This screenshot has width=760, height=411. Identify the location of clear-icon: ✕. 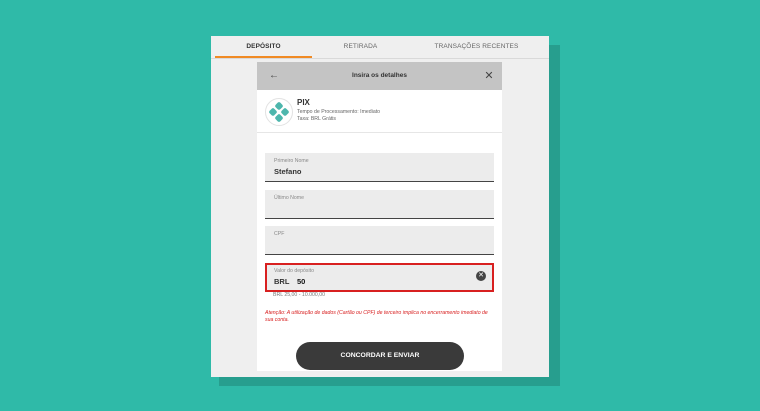
(481, 276).